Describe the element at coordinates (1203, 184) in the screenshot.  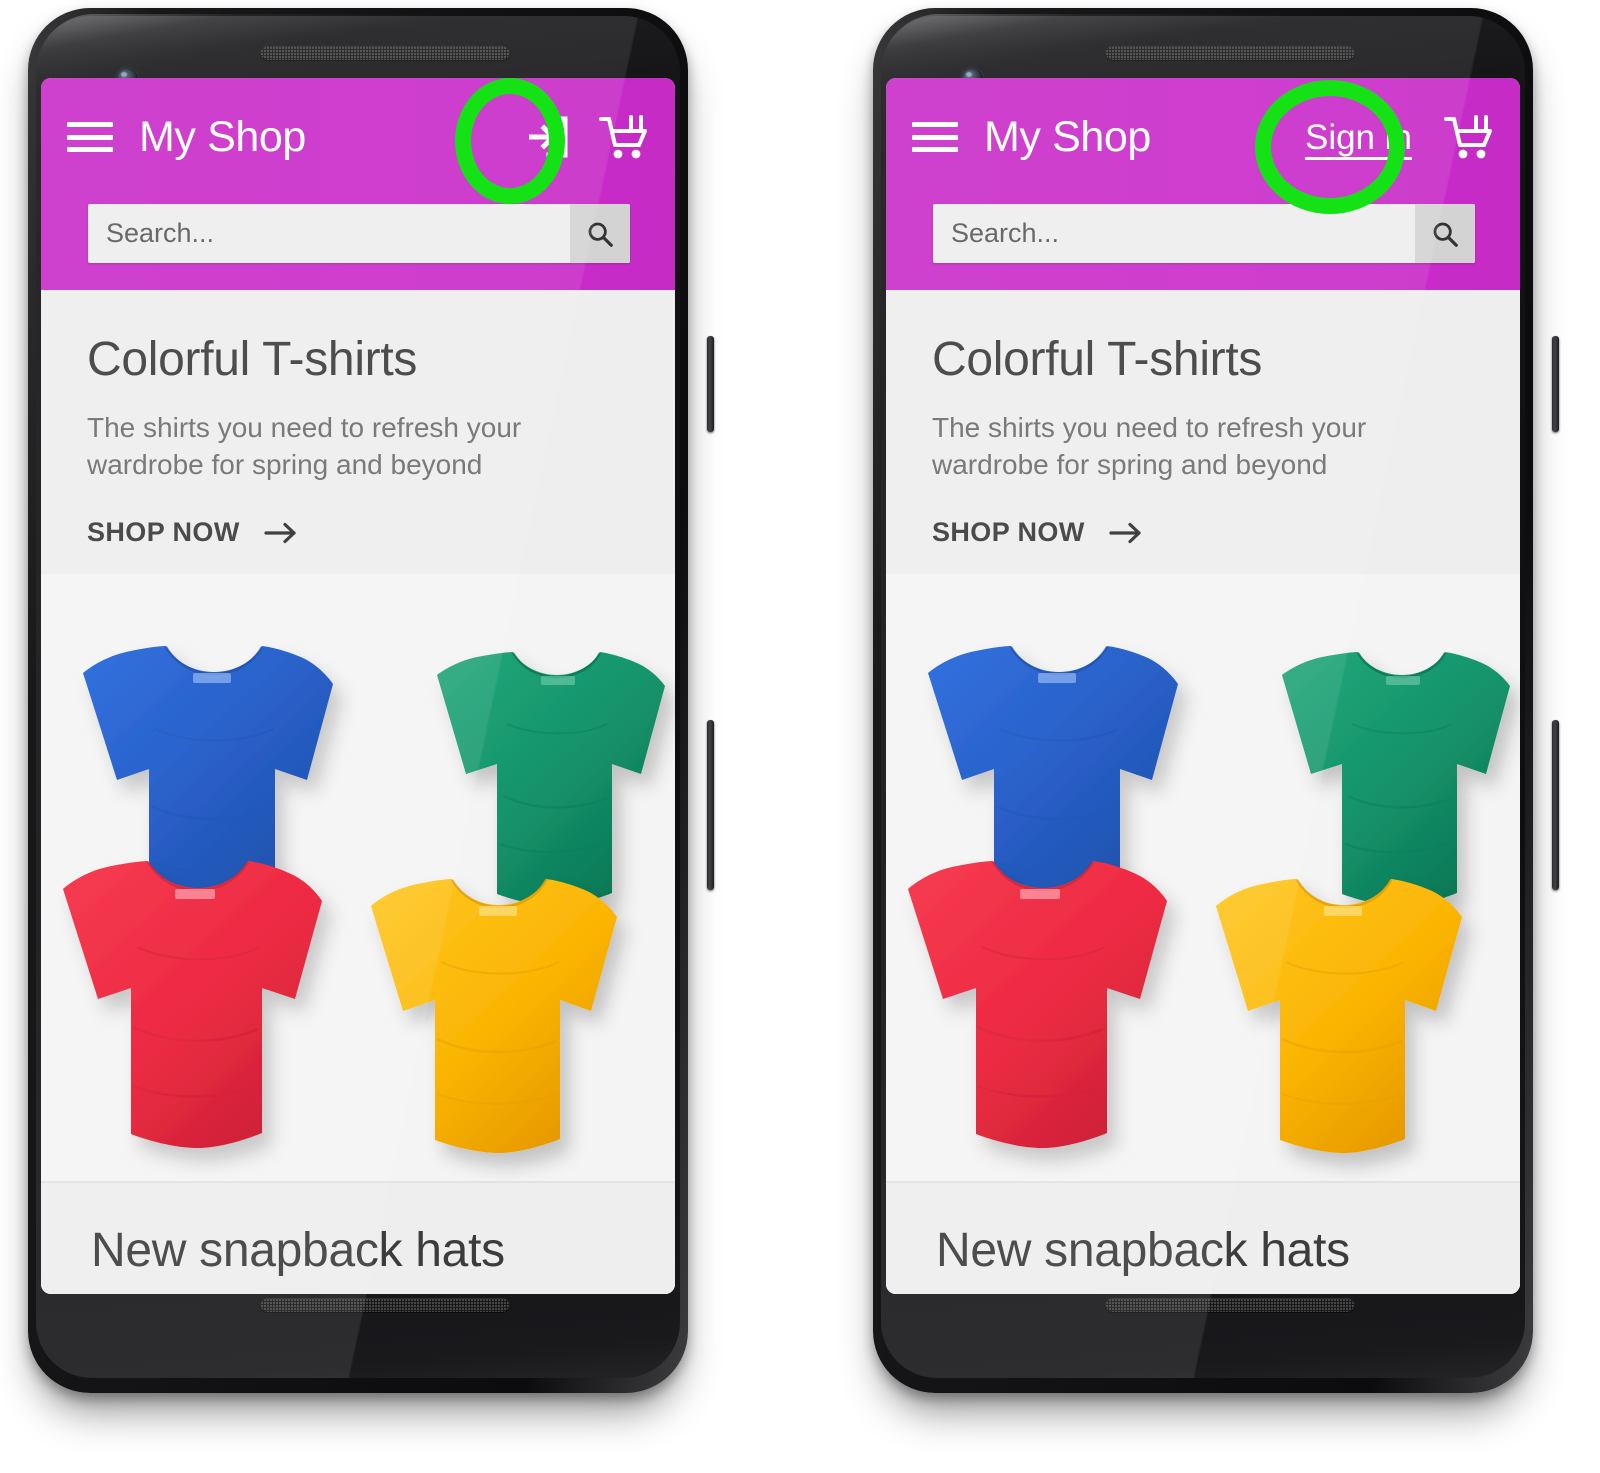
I see `app-bar: My Shop Sign in` at that location.